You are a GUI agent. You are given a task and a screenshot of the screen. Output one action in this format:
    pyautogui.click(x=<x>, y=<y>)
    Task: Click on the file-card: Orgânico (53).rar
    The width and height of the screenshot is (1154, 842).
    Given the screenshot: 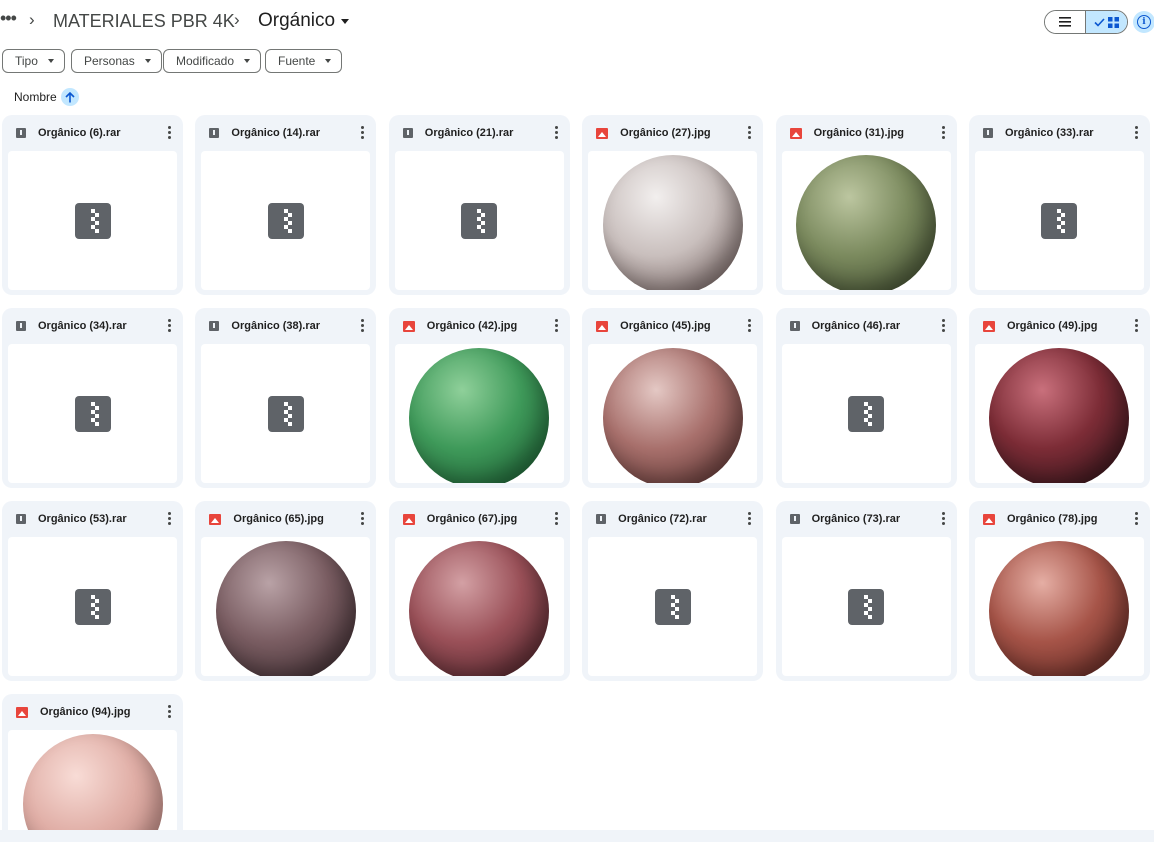 What is the action you would take?
    pyautogui.click(x=92, y=591)
    